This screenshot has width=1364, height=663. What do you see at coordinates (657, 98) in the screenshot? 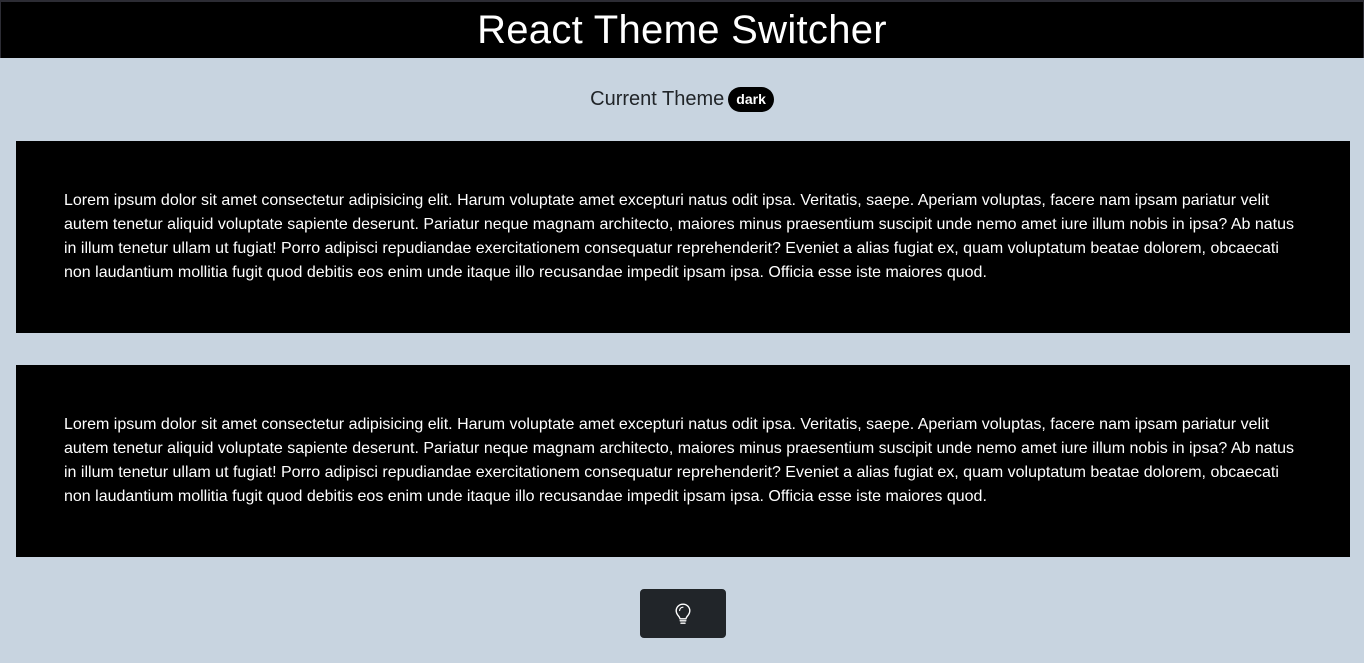
I see `current-theme-label: Current Theme` at bounding box center [657, 98].